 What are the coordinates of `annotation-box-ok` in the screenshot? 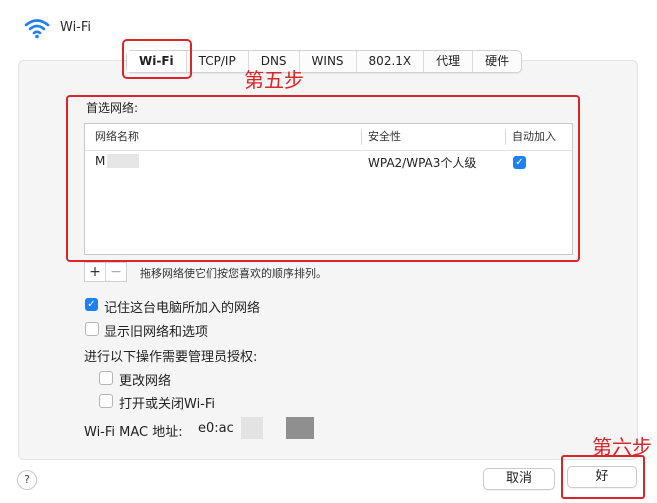 It's located at (603, 477).